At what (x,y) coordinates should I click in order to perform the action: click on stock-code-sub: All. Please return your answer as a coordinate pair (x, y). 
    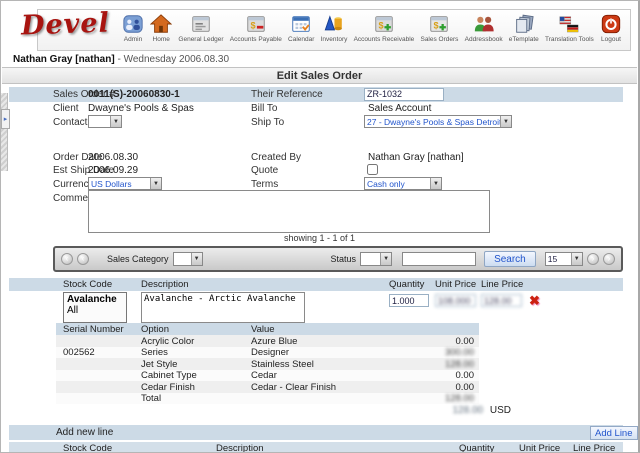
    Looking at the image, I should click on (73, 310).